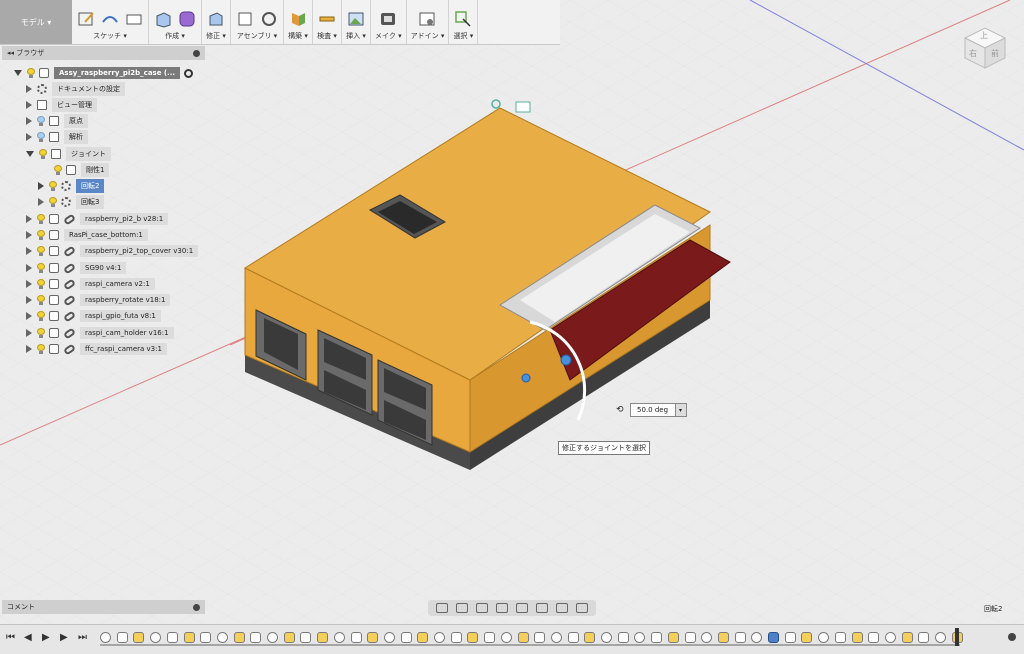  Describe the element at coordinates (75, 89) in the screenshot. I see `tree-row-document-settings: ドキュメントの設定` at that location.